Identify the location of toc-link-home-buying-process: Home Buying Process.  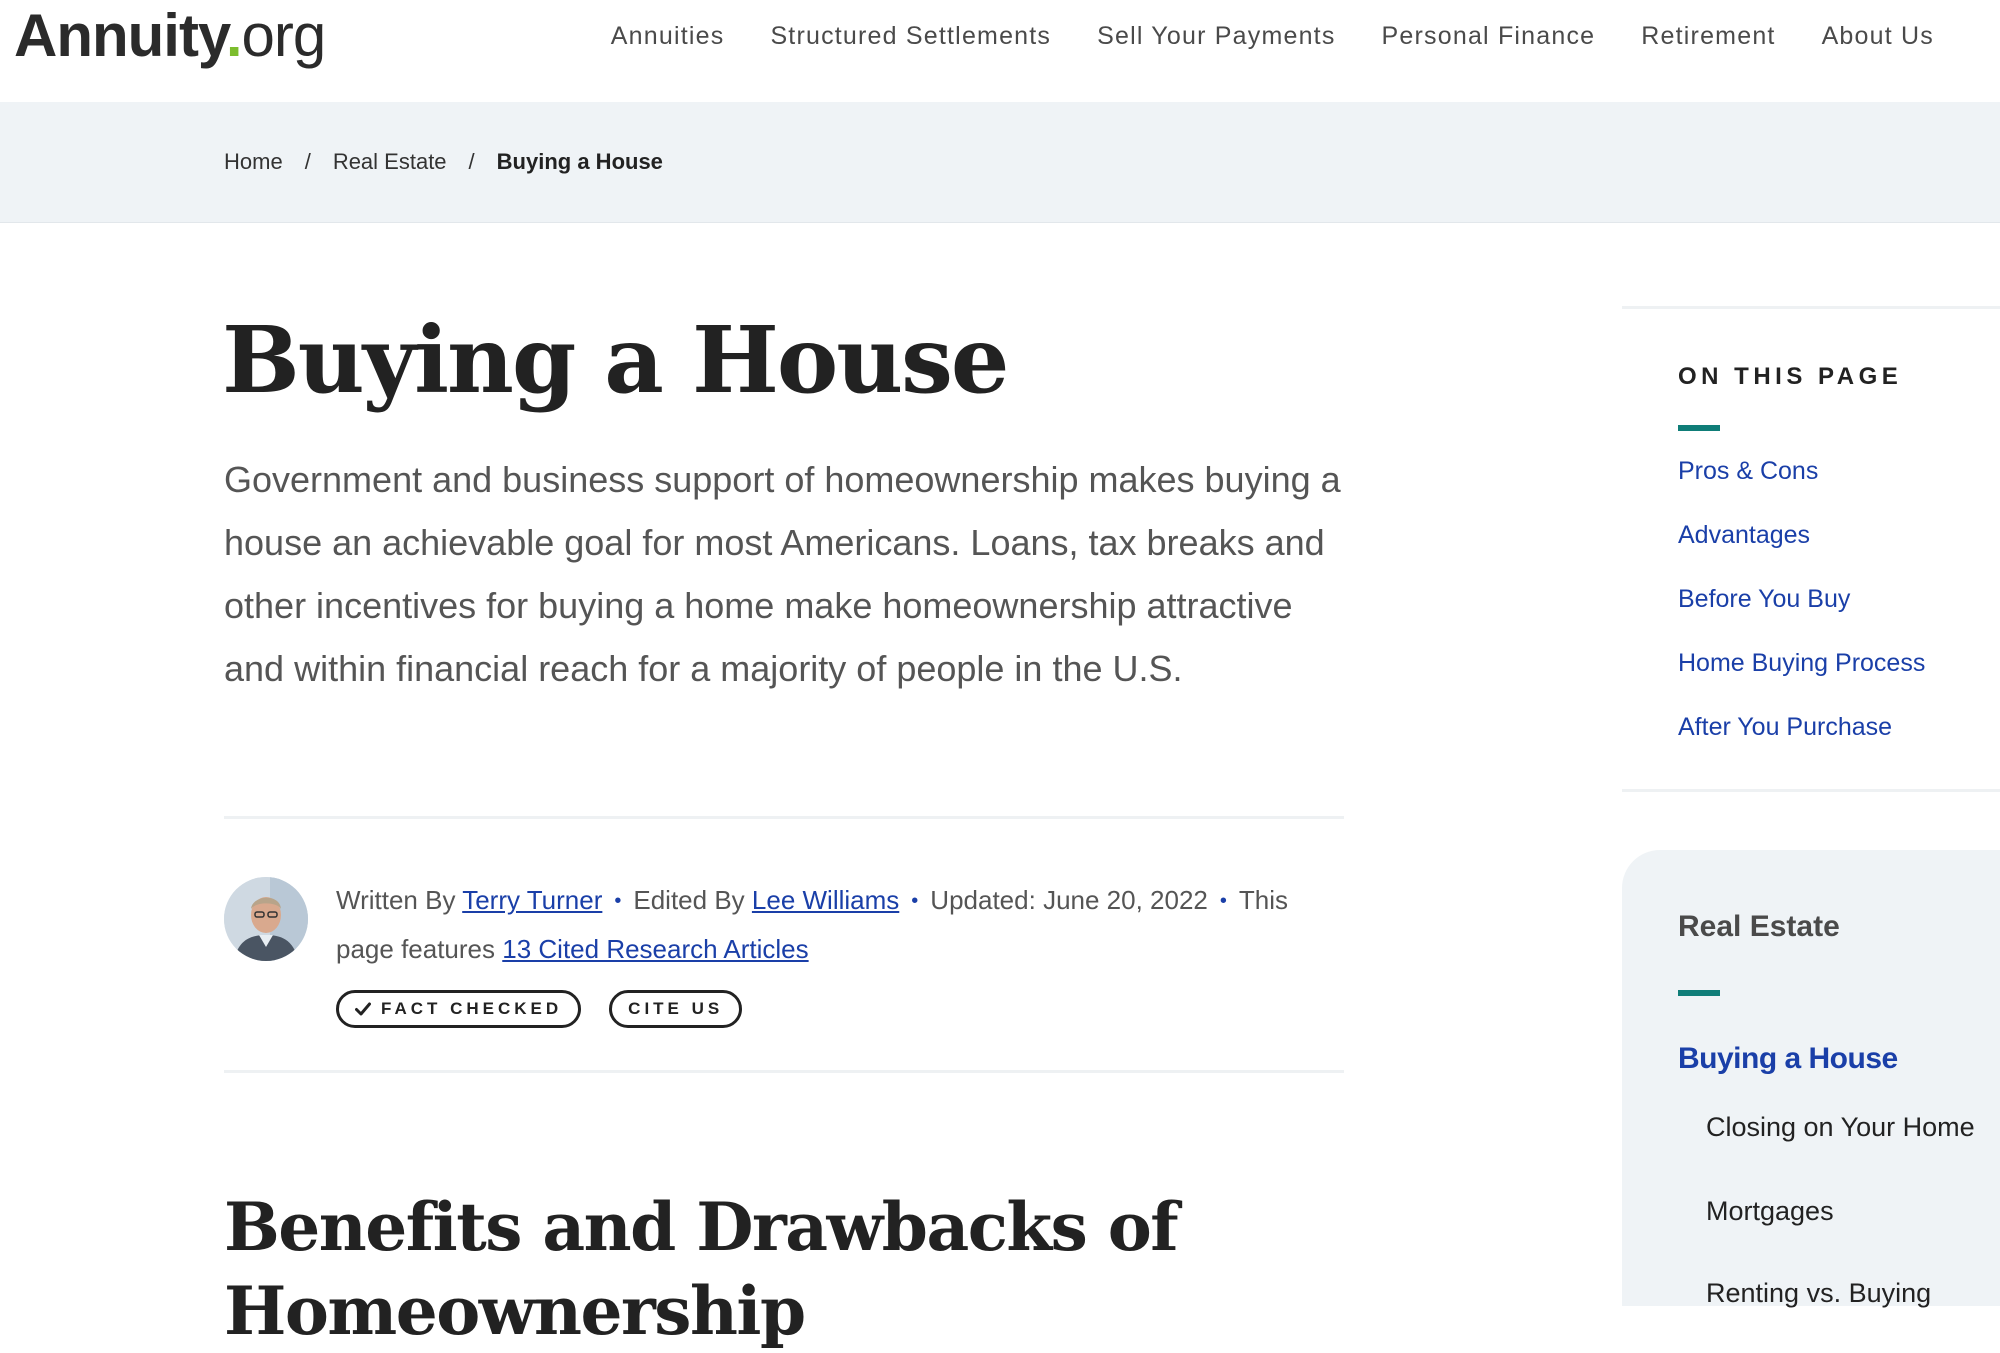
(1801, 663).